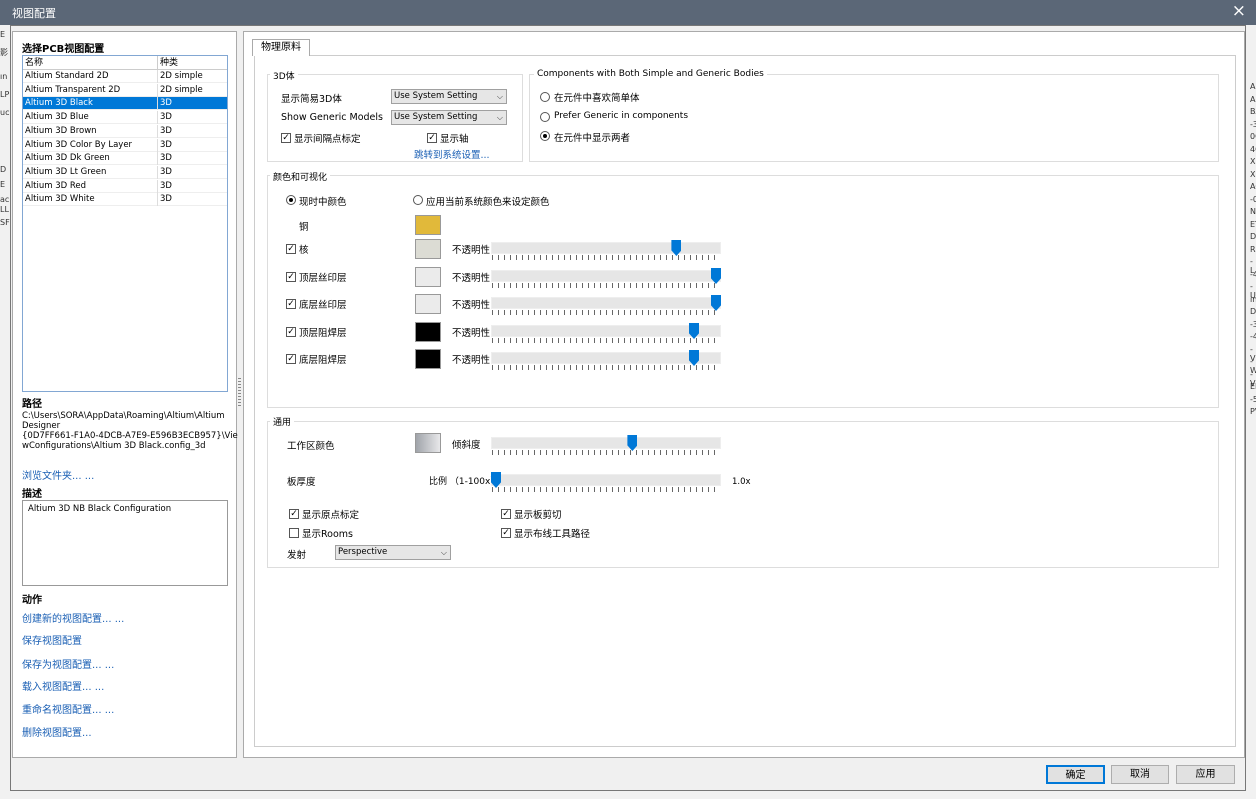  I want to click on list-item: Altium 3D Dk Green 3D, so click(125, 159).